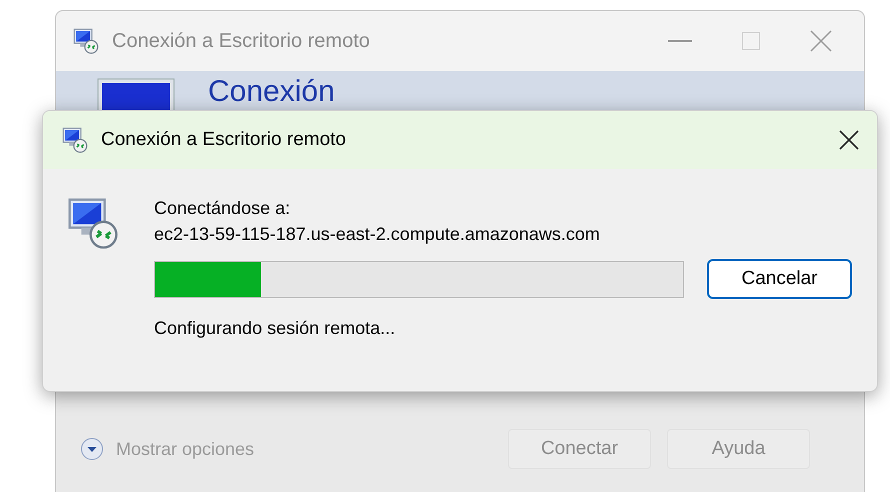 Image resolution: width=890 pixels, height=492 pixels. Describe the element at coordinates (779, 279) in the screenshot. I see `cancel-button: Cancelar` at that location.